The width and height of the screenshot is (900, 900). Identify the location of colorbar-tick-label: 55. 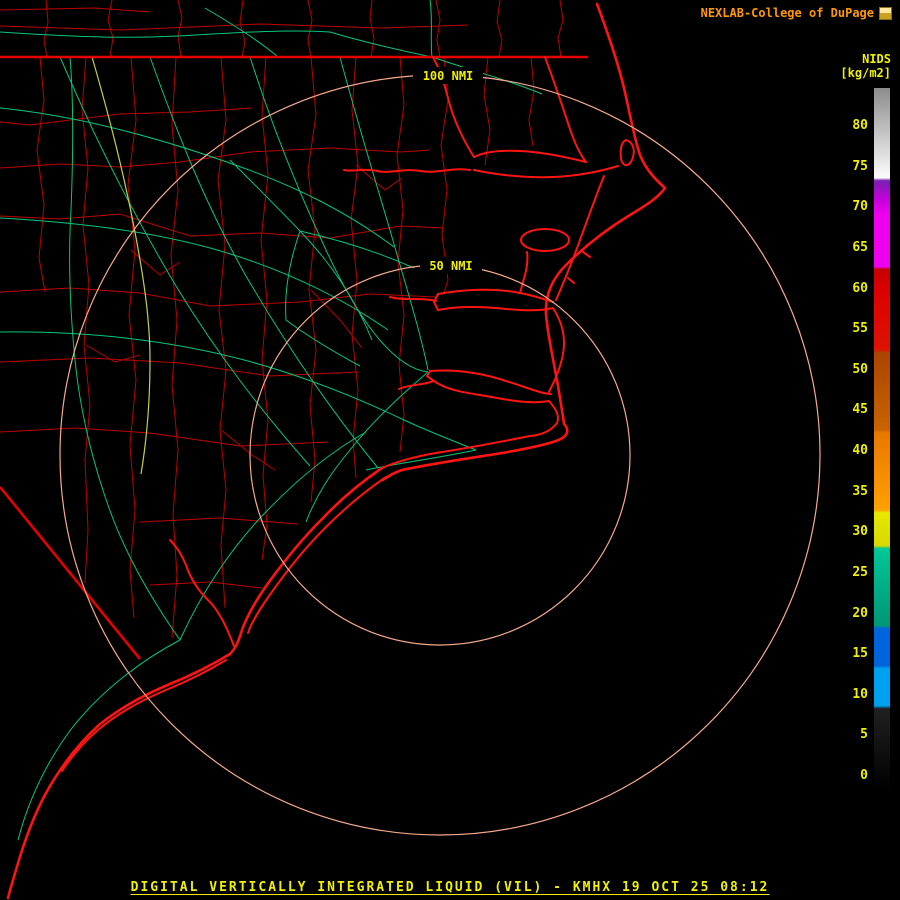
(860, 329).